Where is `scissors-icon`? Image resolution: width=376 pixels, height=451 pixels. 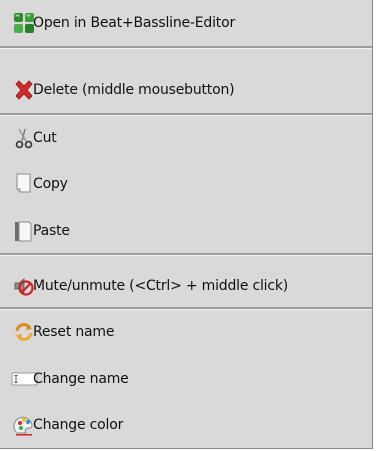 scissors-icon is located at coordinates (24, 138).